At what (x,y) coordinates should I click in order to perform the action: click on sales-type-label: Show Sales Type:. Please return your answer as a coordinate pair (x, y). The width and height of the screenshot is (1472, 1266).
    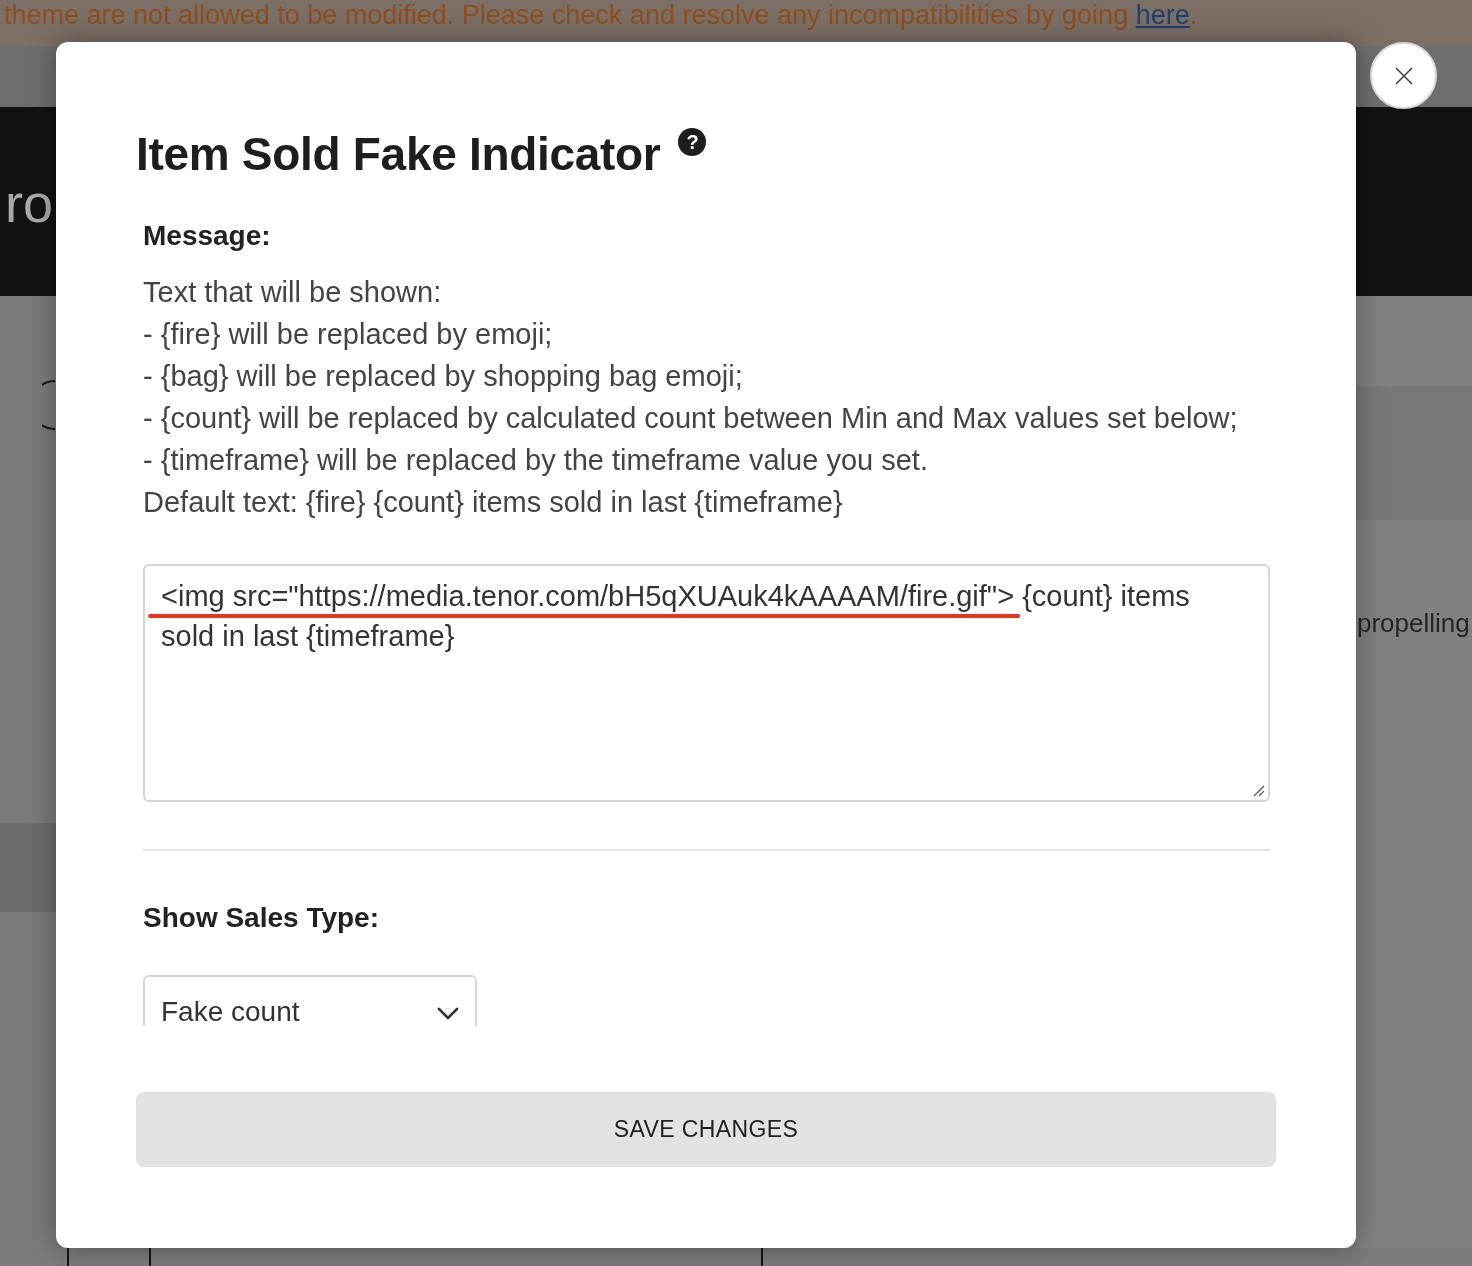
    Looking at the image, I should click on (261, 918).